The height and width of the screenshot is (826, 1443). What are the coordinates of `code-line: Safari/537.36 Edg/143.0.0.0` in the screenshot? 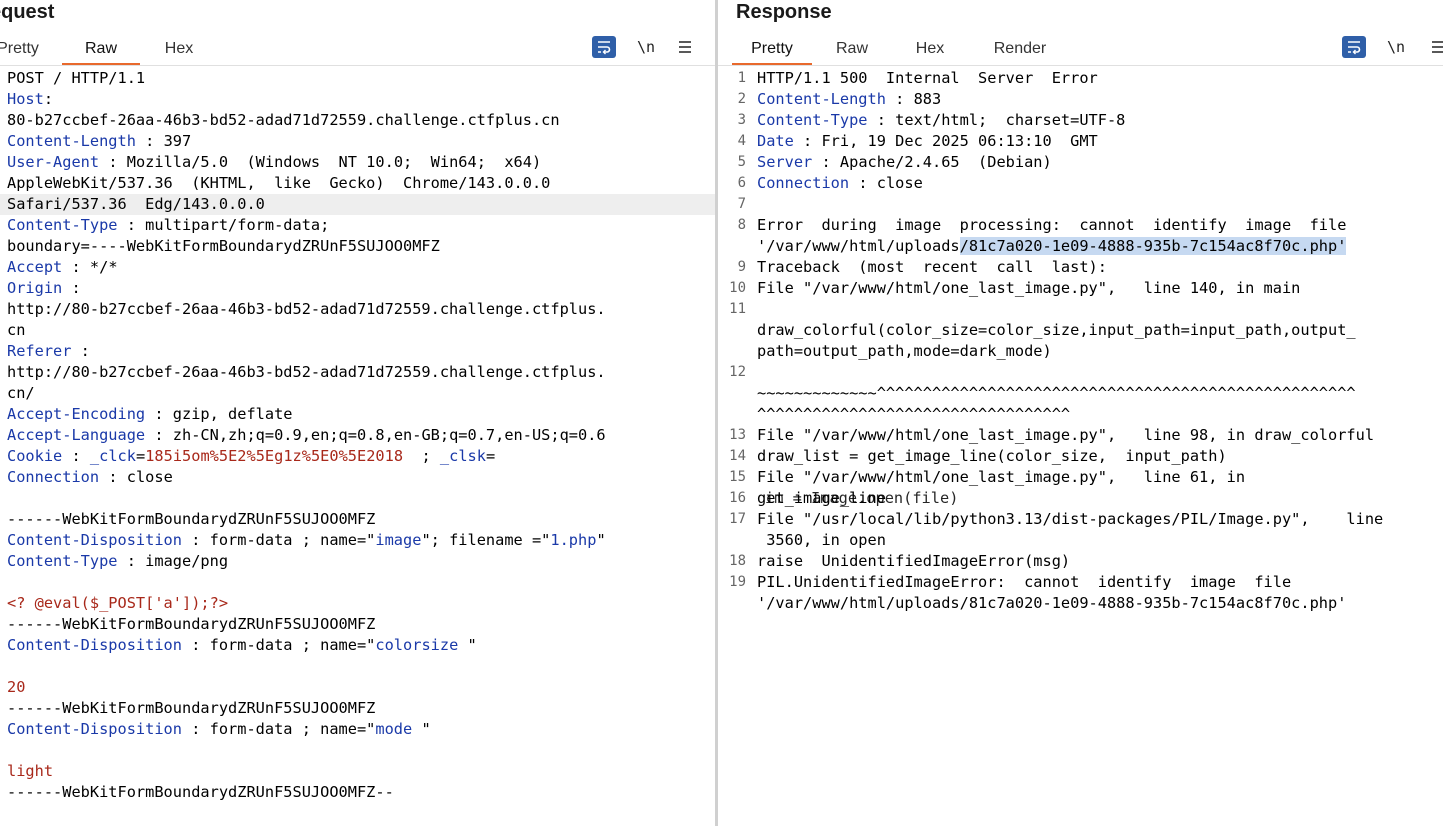 It's located at (357, 204).